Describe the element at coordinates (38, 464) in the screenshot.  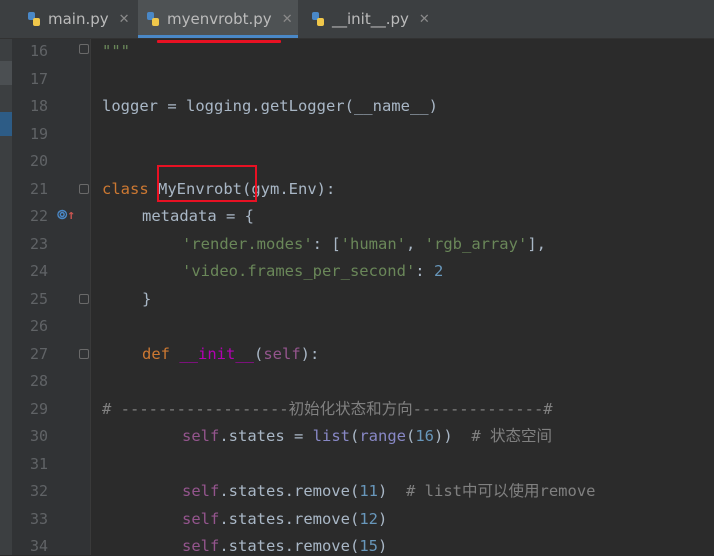
I see `line-number: 31` at that location.